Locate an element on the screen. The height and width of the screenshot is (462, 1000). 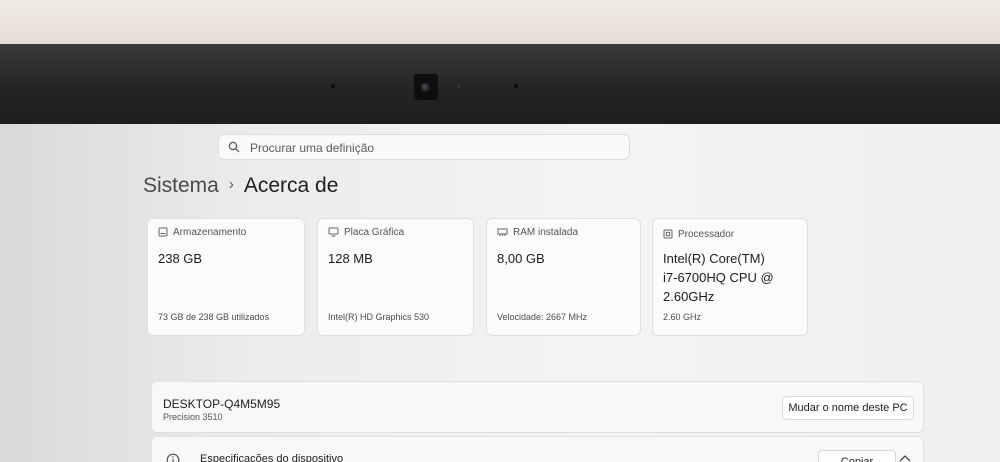
processor-line: i7-6700HQ CPU @ is located at coordinates (718, 277).